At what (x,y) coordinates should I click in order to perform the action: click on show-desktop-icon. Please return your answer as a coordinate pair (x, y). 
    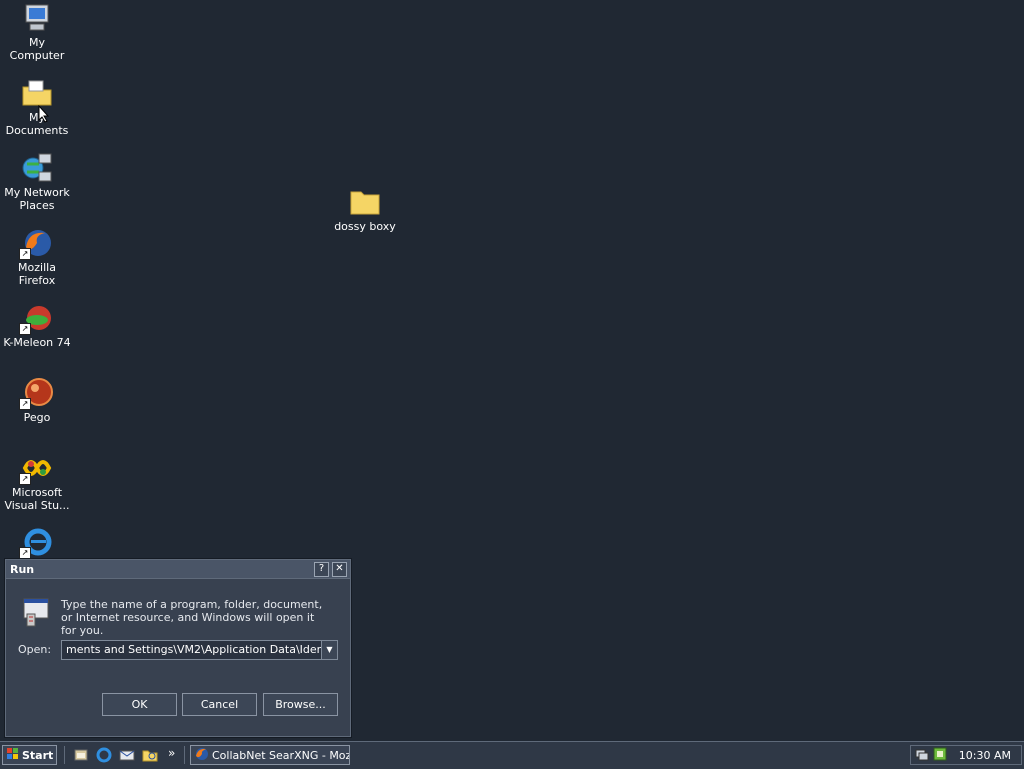
    Looking at the image, I should click on (81, 755).